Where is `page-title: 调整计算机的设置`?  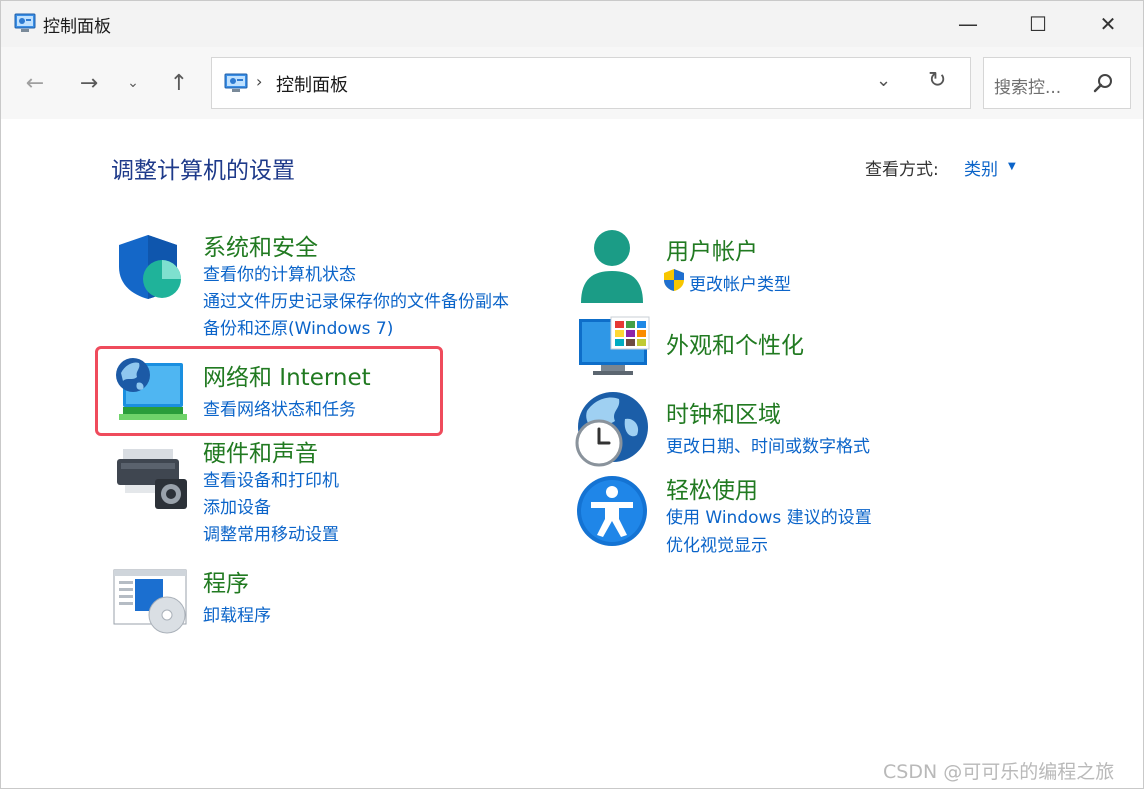 page-title: 调整计算机的设置 is located at coordinates (203, 171).